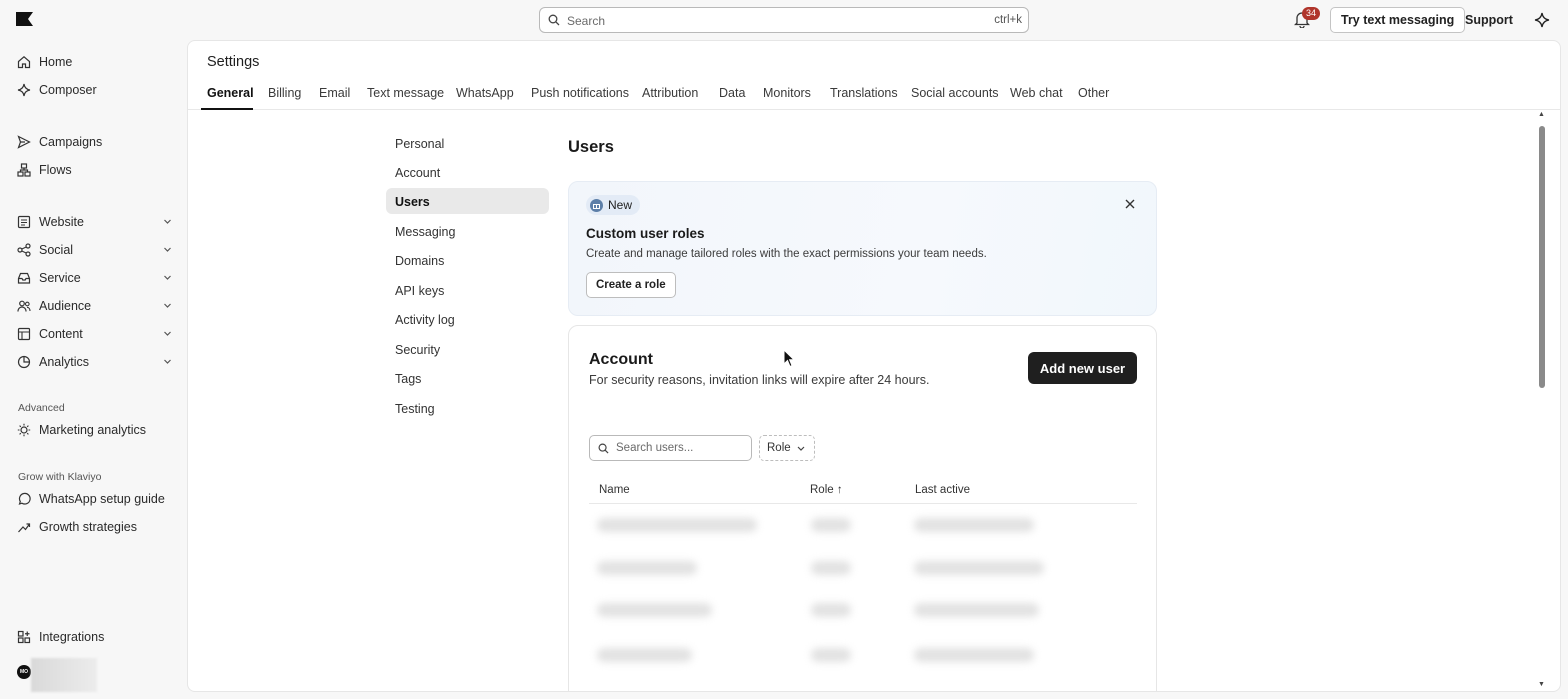  I want to click on support-link: Support, so click(1489, 20).